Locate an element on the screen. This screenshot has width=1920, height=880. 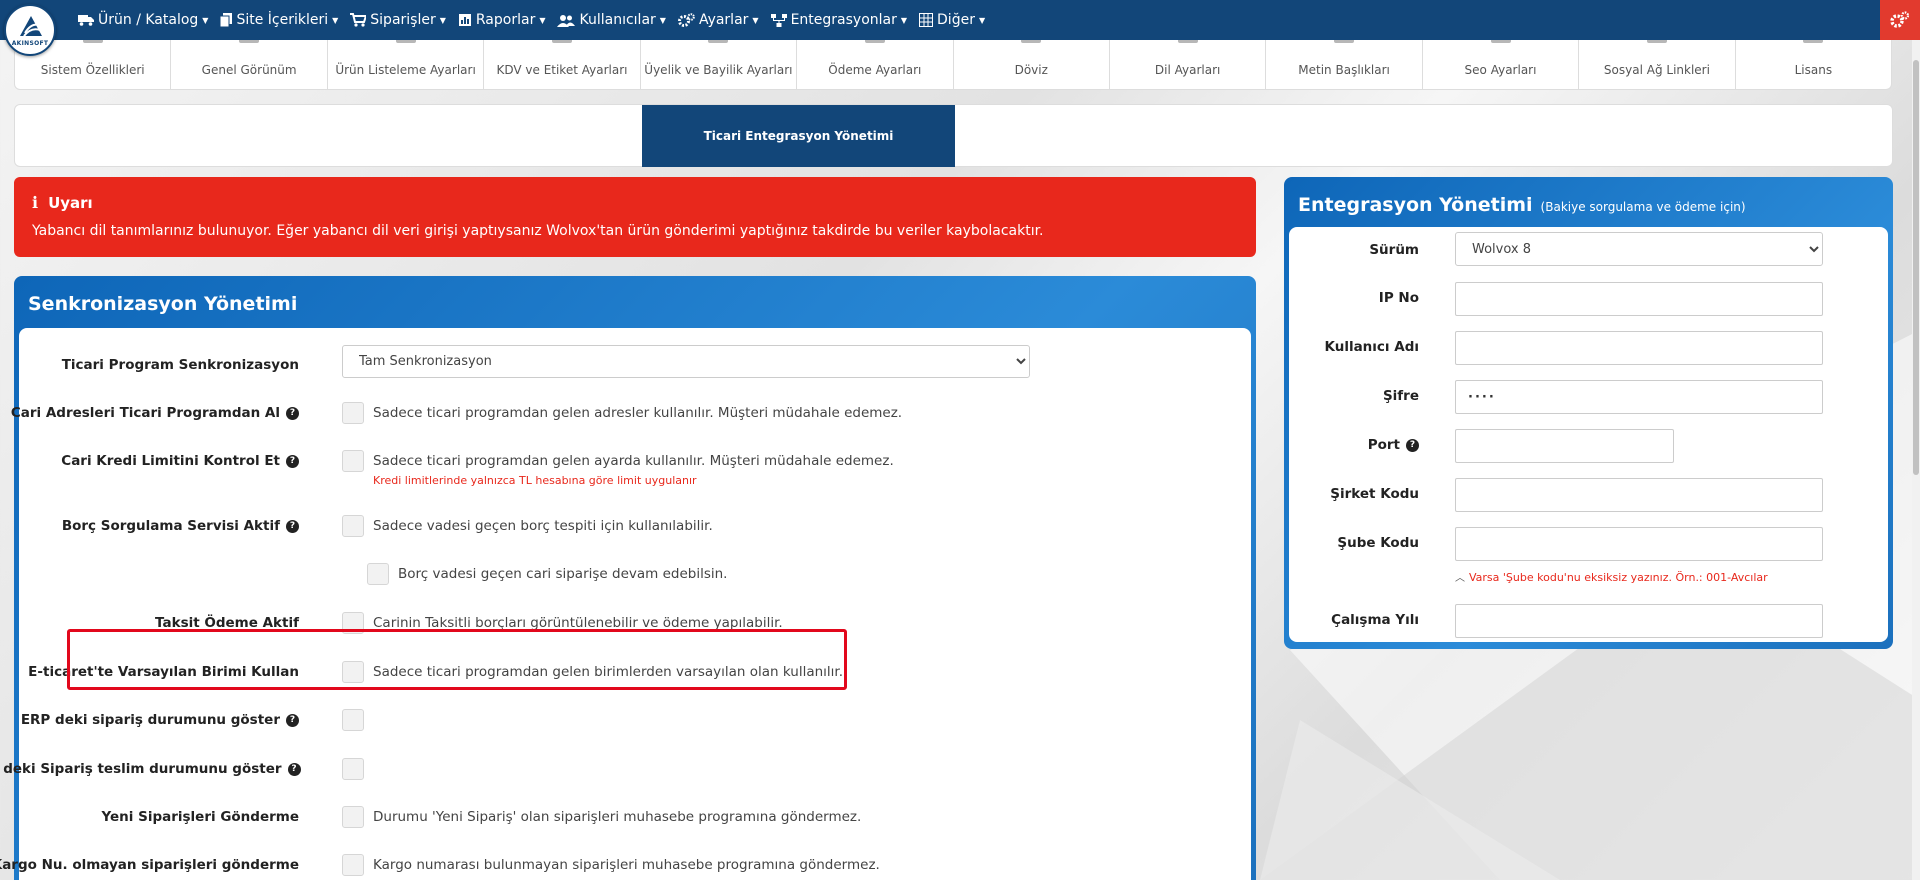
settings-tab: Ürün Listeleme Ayarları is located at coordinates (406, 64).